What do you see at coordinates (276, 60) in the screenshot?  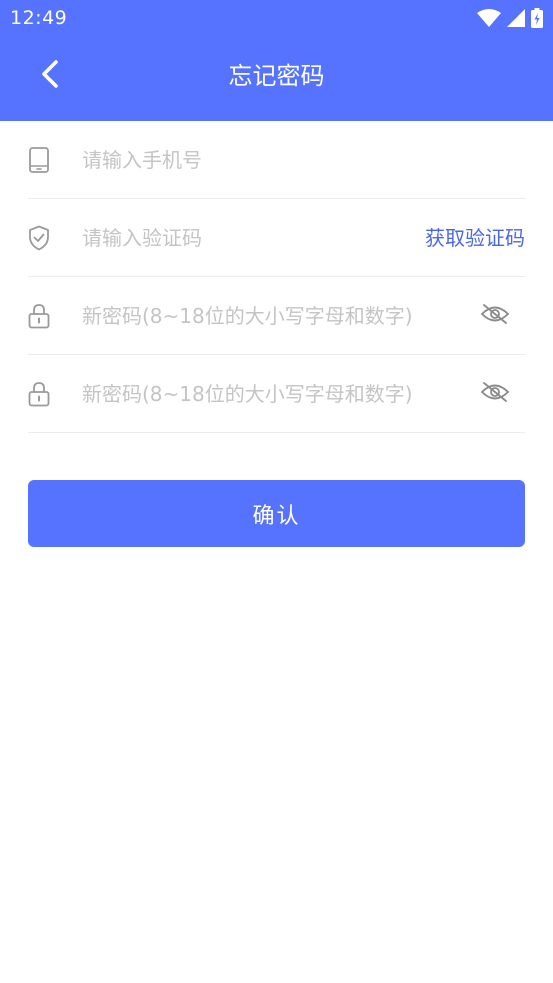 I see `app-header: 12:49 忘记密码` at bounding box center [276, 60].